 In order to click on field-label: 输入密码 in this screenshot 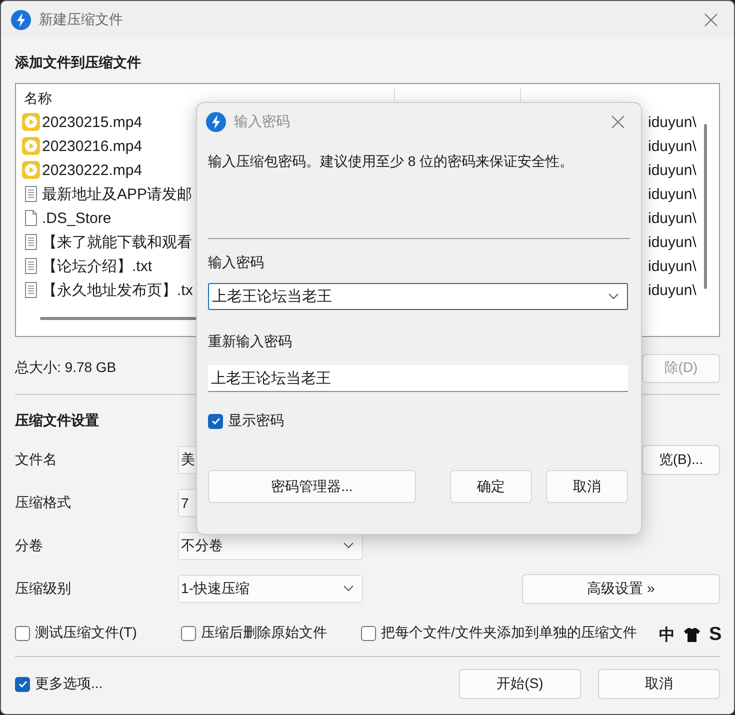, I will do `click(236, 263)`.